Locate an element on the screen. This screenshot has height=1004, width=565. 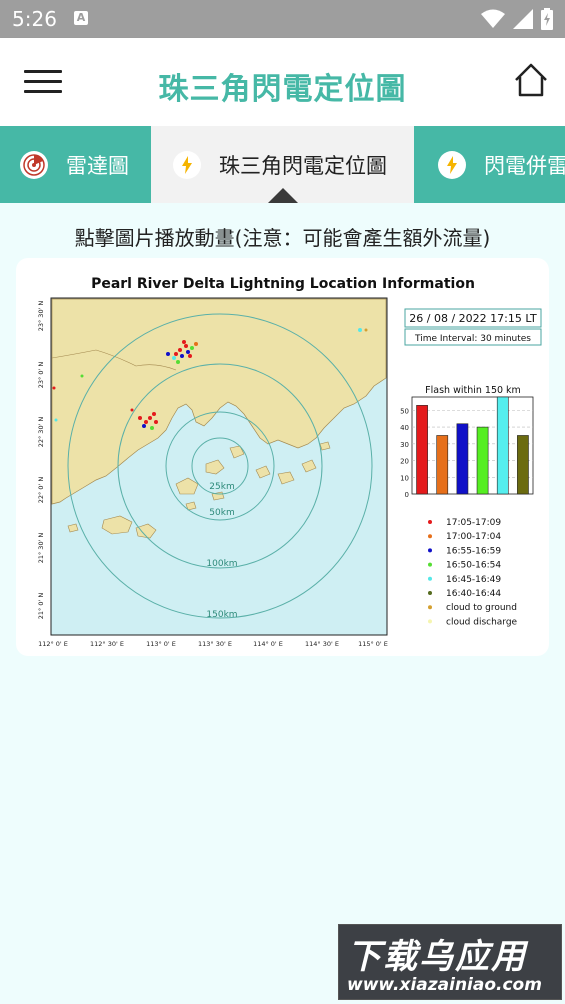
bar-y-tick: 30 is located at coordinates (404, 445).